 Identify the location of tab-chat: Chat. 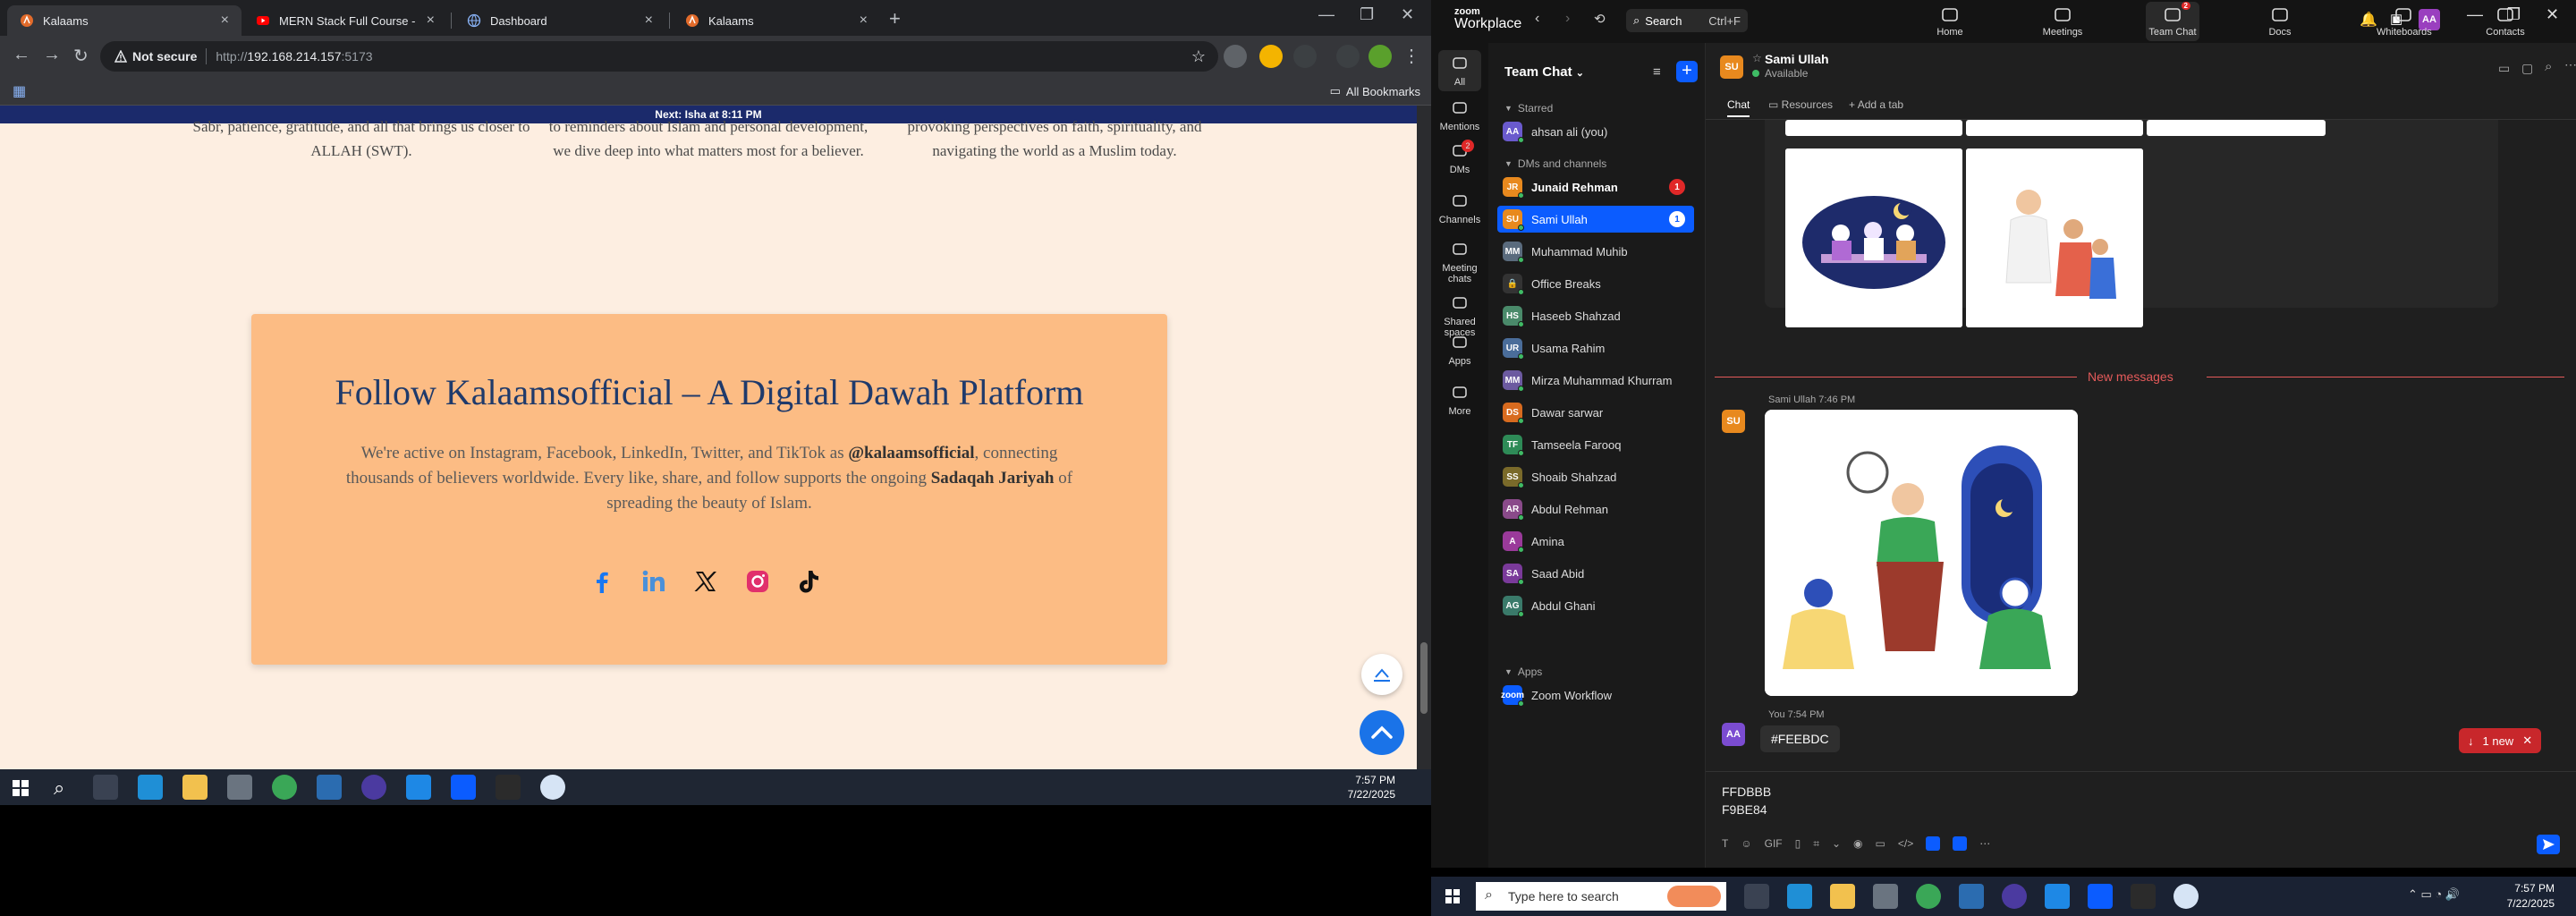
(1738, 107).